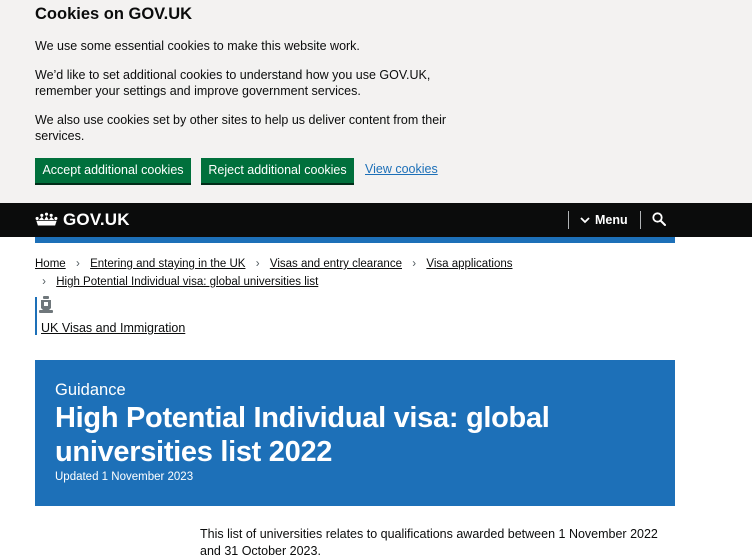  I want to click on chevron-down-icon, so click(585, 219).